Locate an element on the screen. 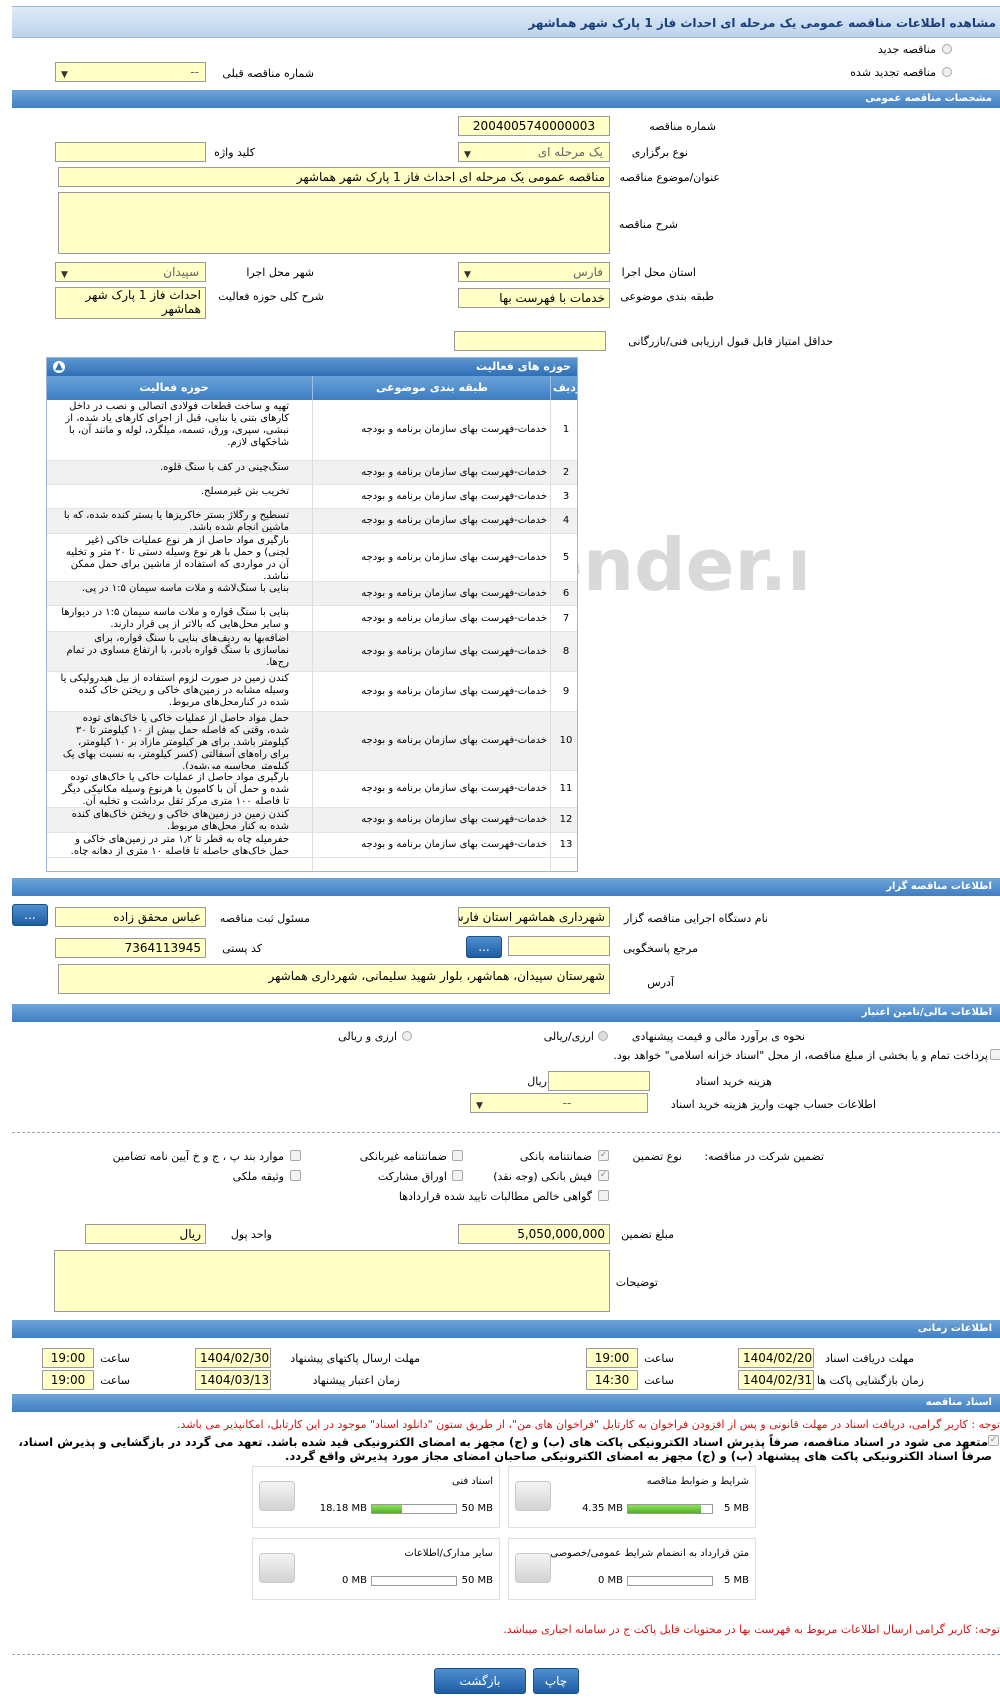  type-select: یک مرحله ای ▼ is located at coordinates (534, 152).